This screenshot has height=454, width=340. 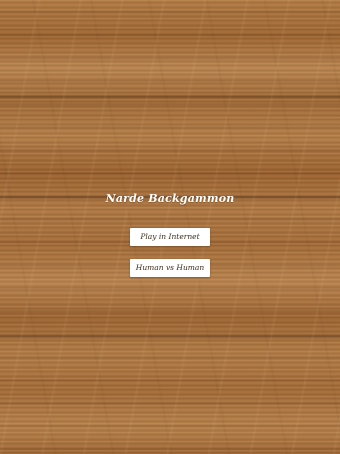 What do you see at coordinates (170, 237) in the screenshot?
I see `play-in-internet-button: Play in Internet` at bounding box center [170, 237].